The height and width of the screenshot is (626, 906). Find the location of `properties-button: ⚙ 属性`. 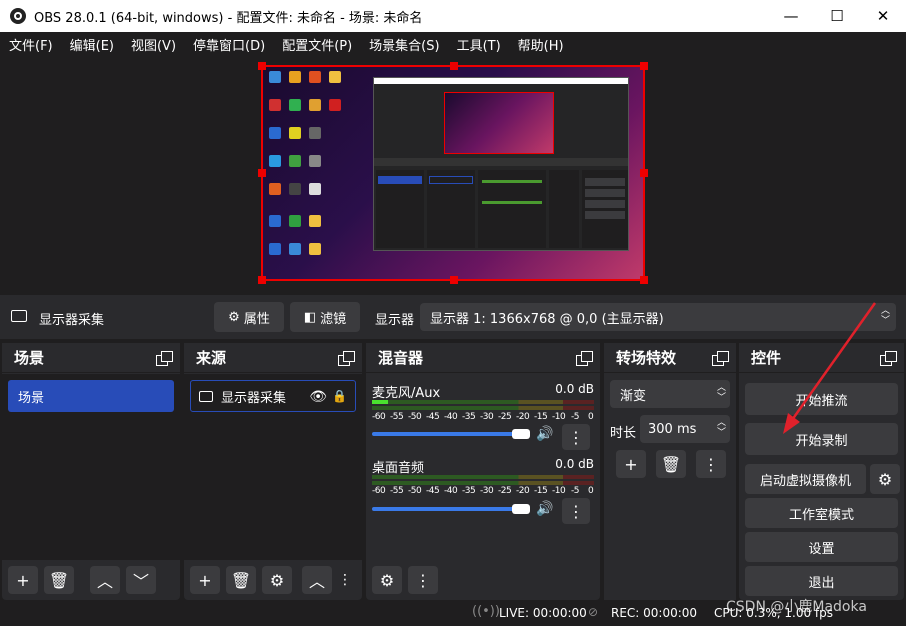

properties-button: ⚙ 属性 is located at coordinates (249, 317).